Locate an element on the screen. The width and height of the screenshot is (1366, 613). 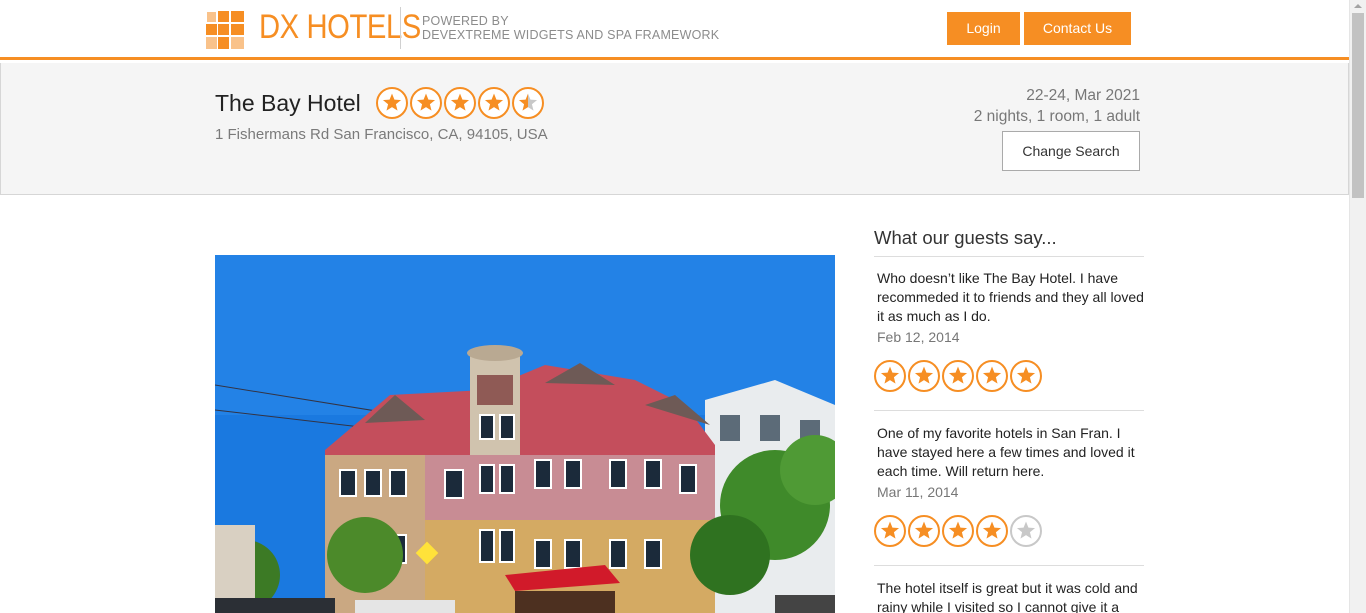
scroll-thumb is located at coordinates (1358, 105).